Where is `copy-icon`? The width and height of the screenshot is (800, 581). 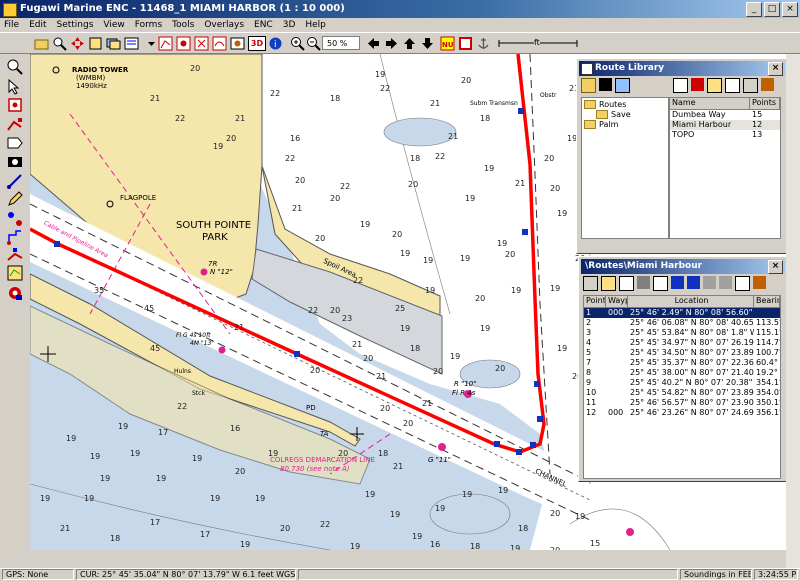 copy-icon is located at coordinates (750, 85).